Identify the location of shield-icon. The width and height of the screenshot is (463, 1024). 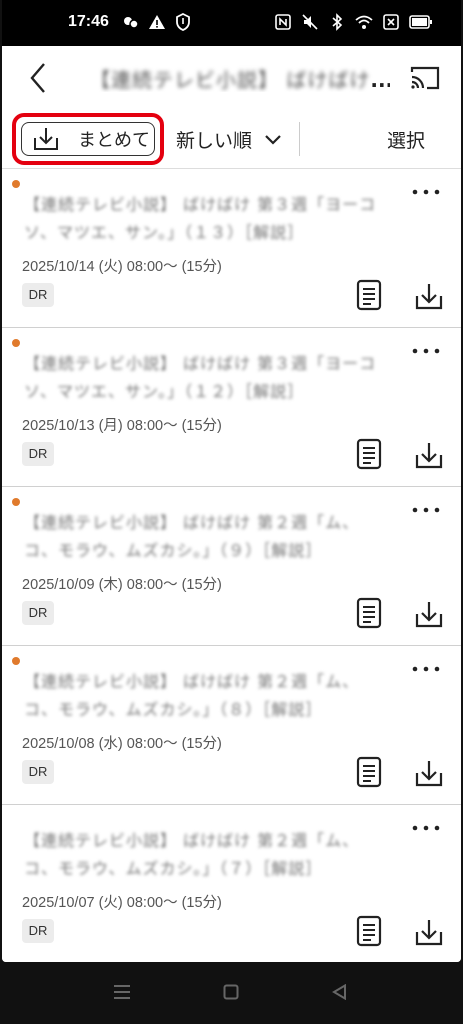
(183, 22).